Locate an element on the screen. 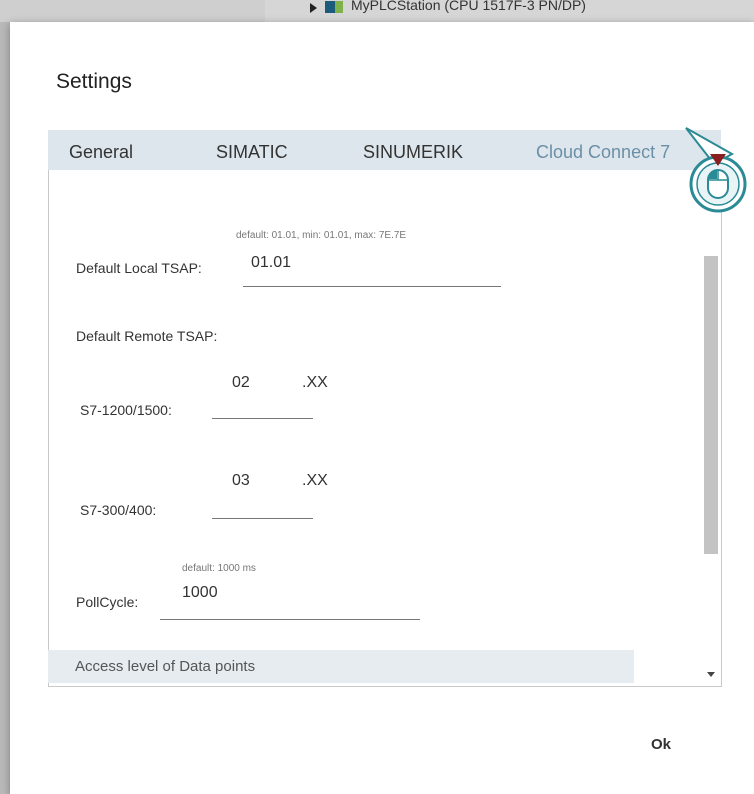 The image size is (754, 794). mouse-click-cursor-icon is located at coordinates (716, 170).